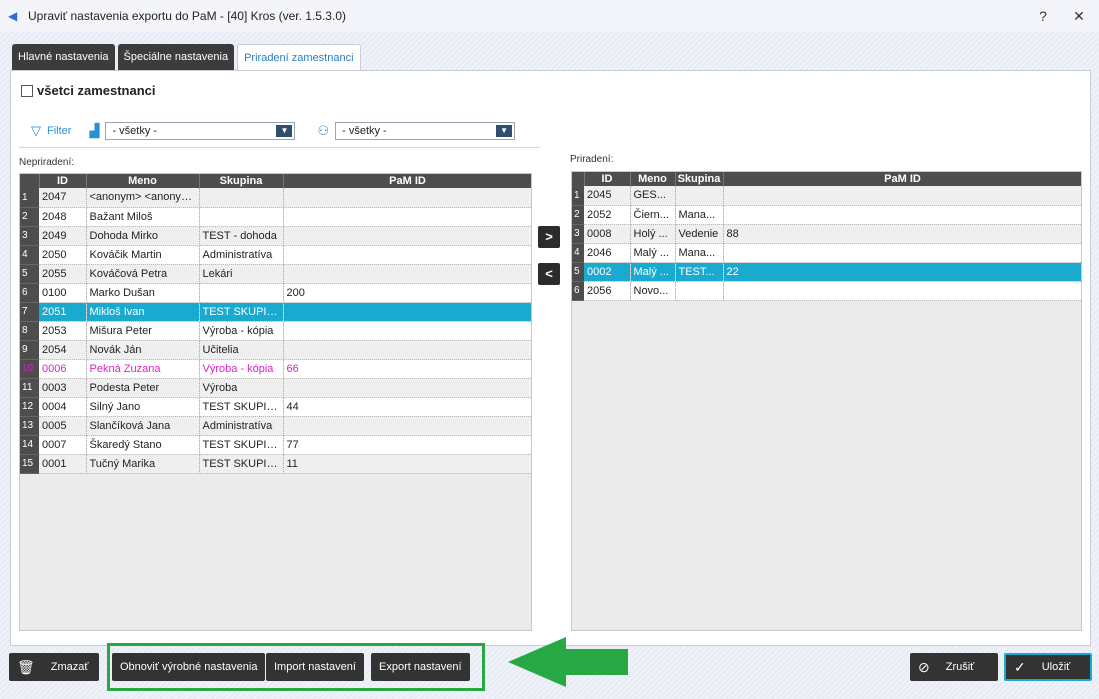 This screenshot has height=699, width=1099. Describe the element at coordinates (29, 369) in the screenshot. I see `row-number: 10` at that location.